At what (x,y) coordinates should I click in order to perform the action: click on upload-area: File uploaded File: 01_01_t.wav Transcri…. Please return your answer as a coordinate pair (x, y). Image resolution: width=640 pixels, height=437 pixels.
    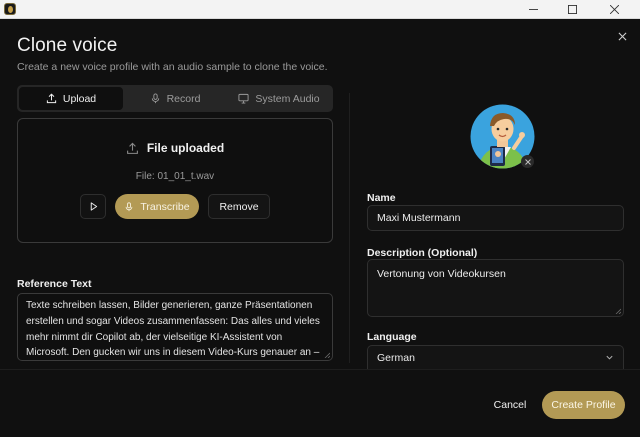
    Looking at the image, I should click on (175, 180).